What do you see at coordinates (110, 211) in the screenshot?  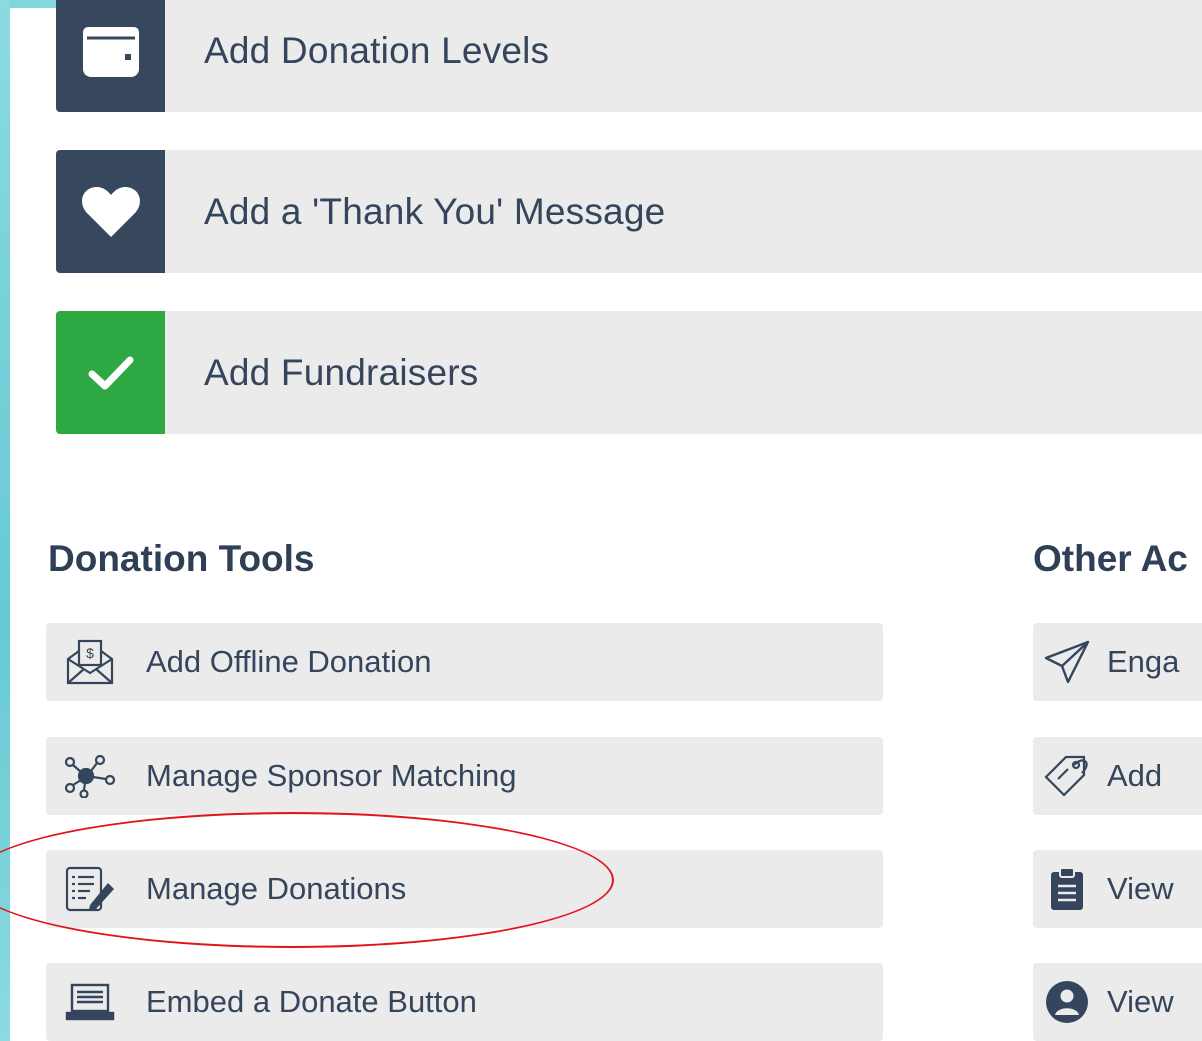 I see `heart-icon` at bounding box center [110, 211].